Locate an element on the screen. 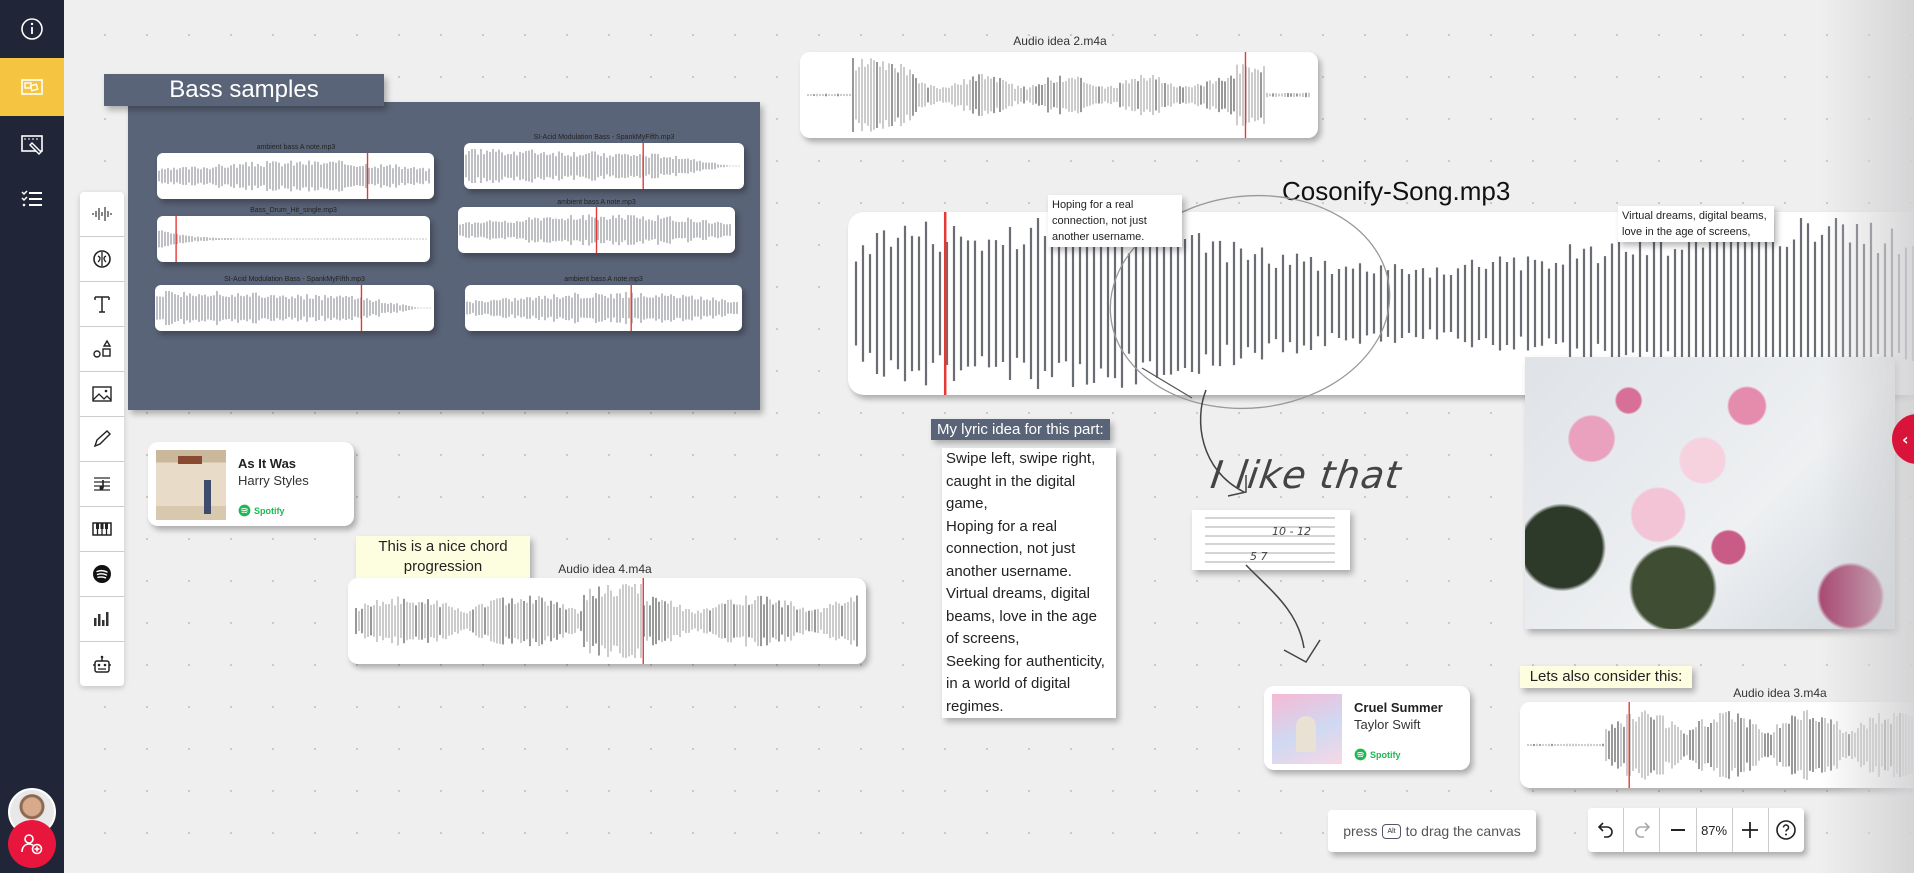 The height and width of the screenshot is (873, 1914). tool-spotify is located at coordinates (102, 574).